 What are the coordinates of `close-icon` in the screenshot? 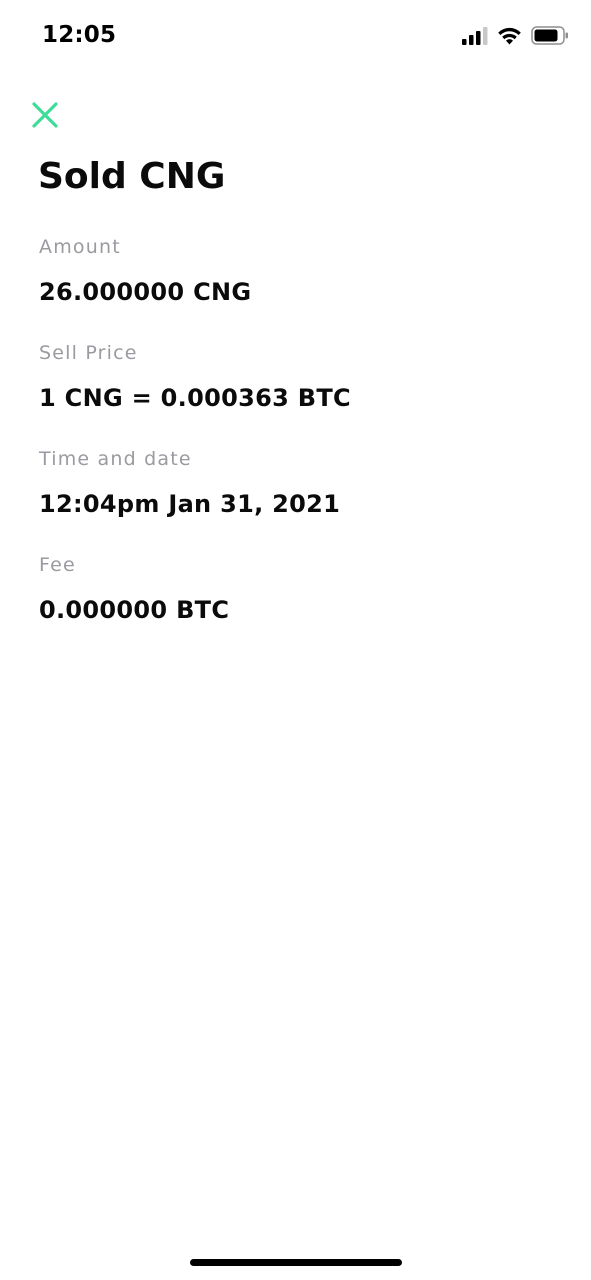 It's located at (45, 115).